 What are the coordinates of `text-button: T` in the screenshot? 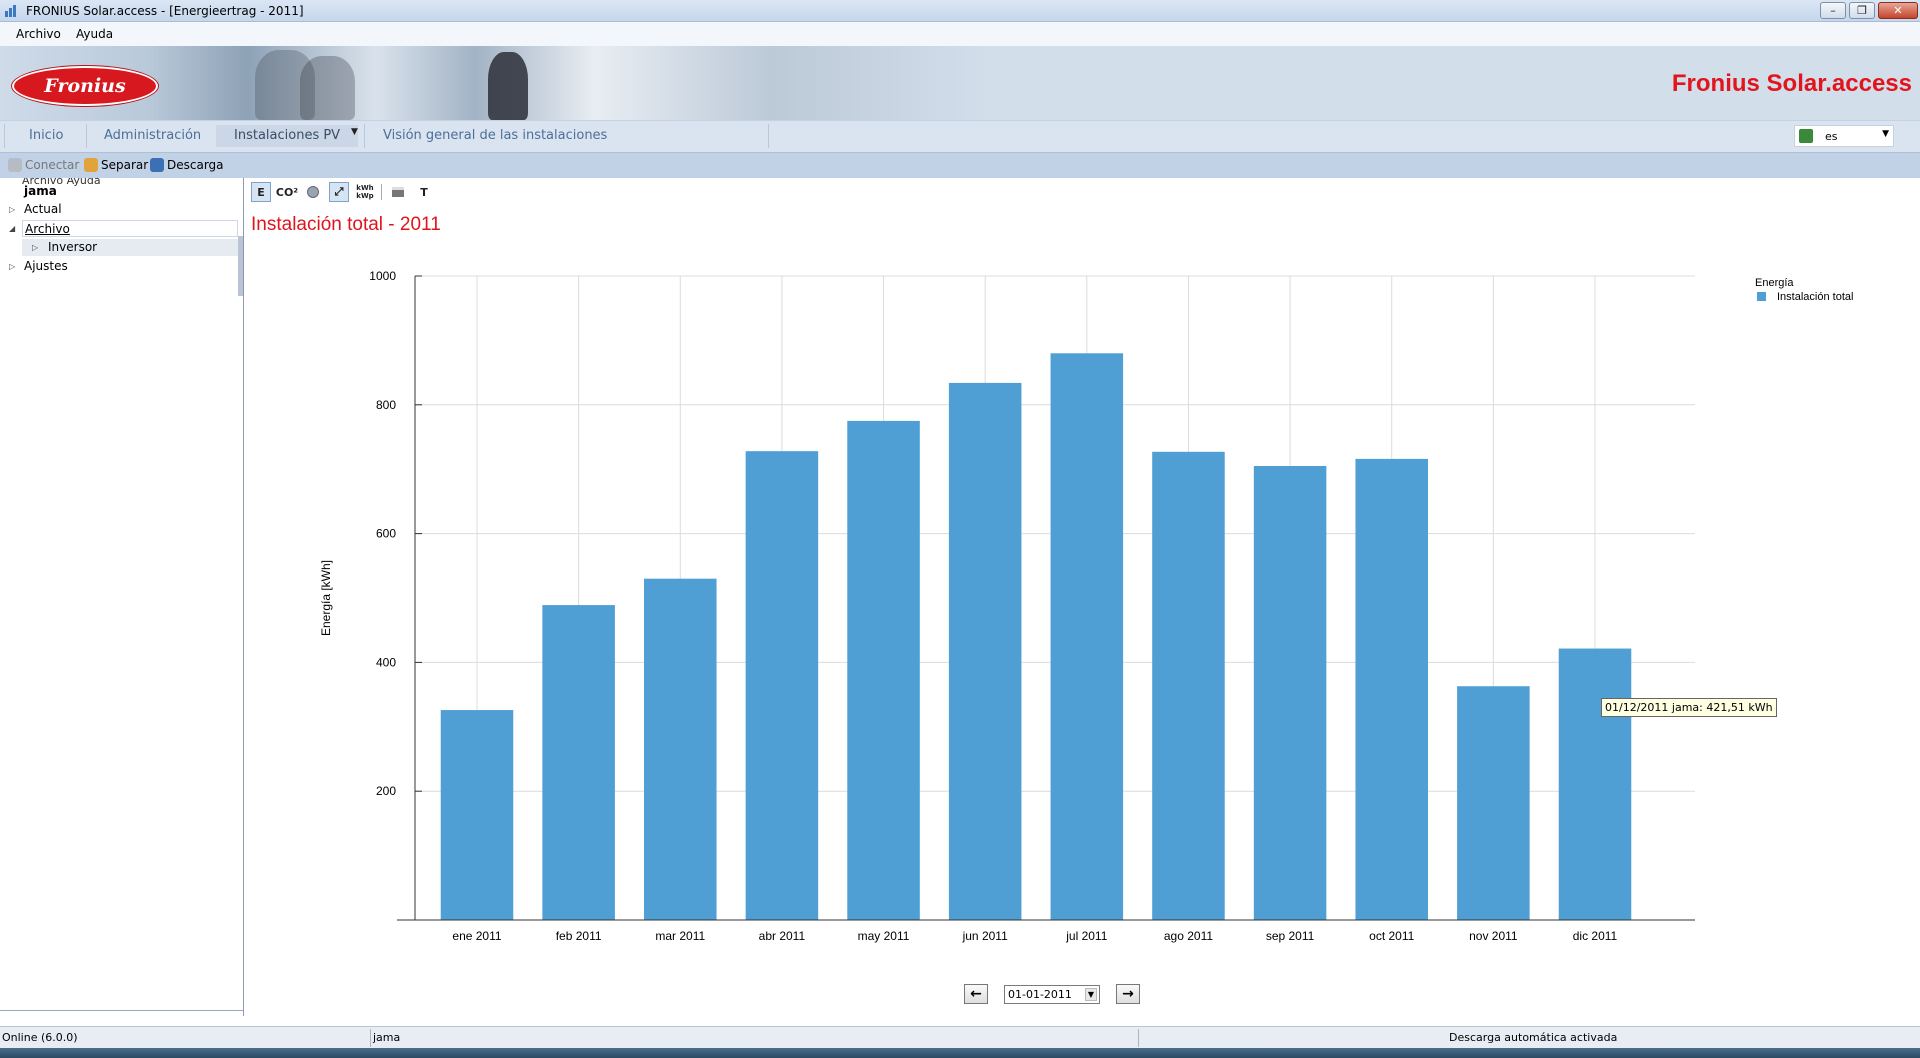 It's located at (424, 192).